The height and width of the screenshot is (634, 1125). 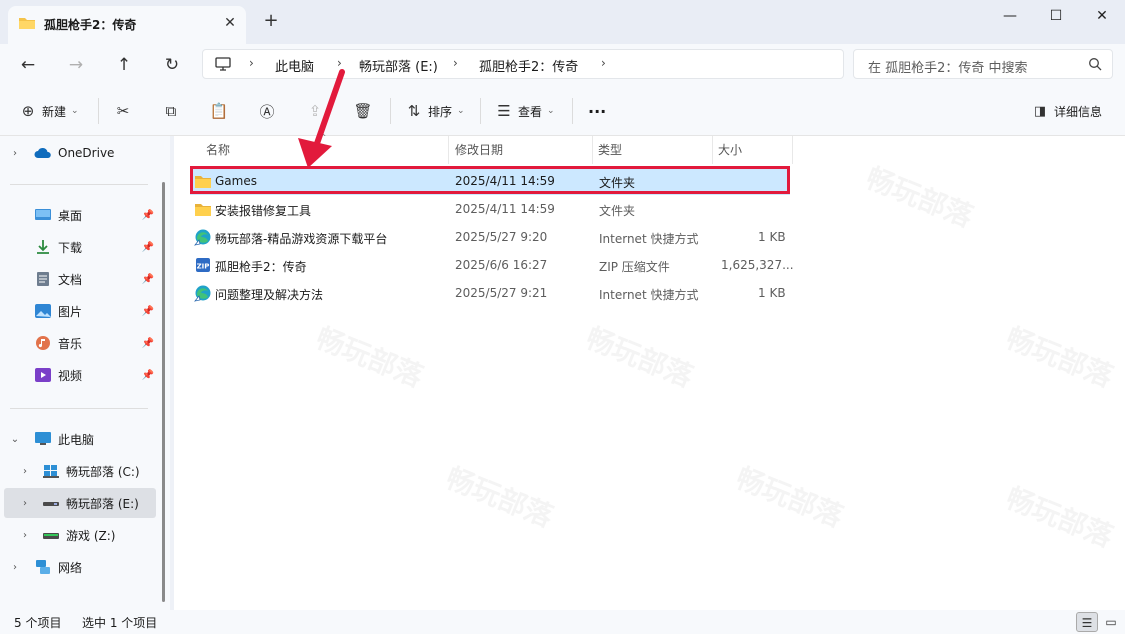 I want to click on rename-icon: Ⓐ, so click(x=267, y=111).